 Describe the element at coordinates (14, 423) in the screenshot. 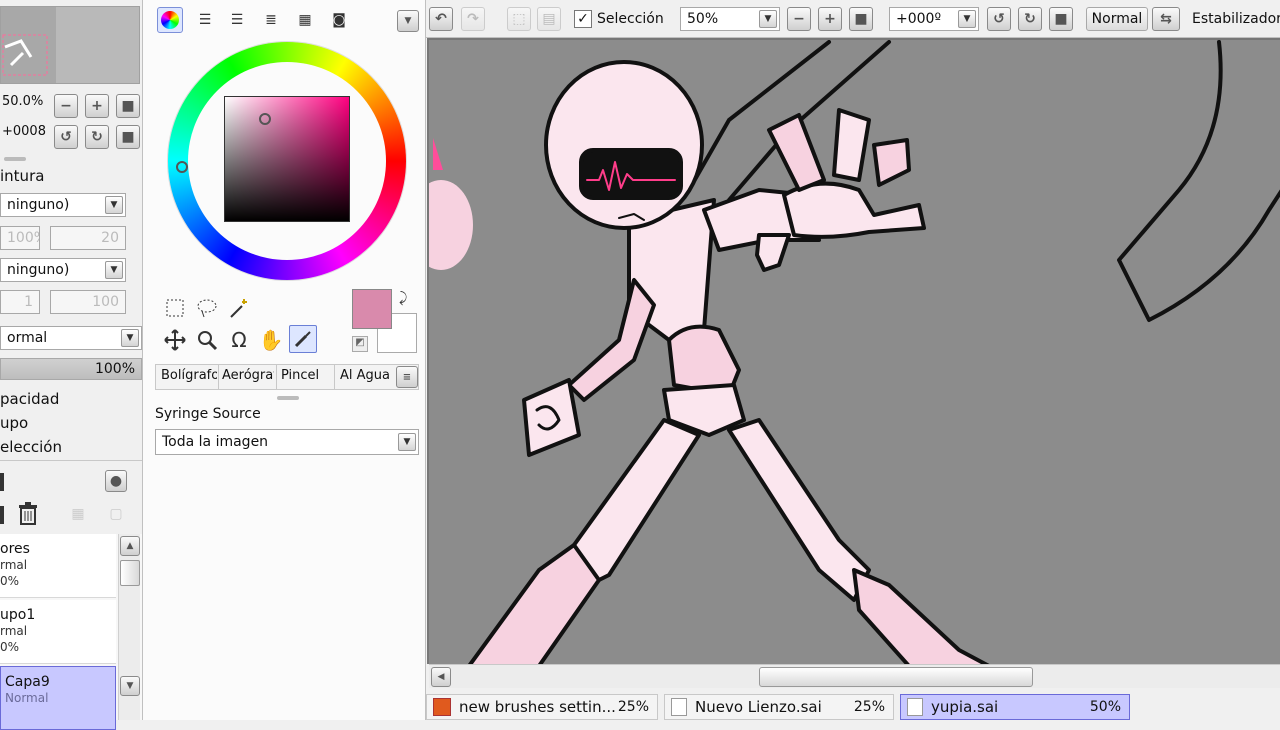

I see `clip-group-checkbox: upo` at that location.